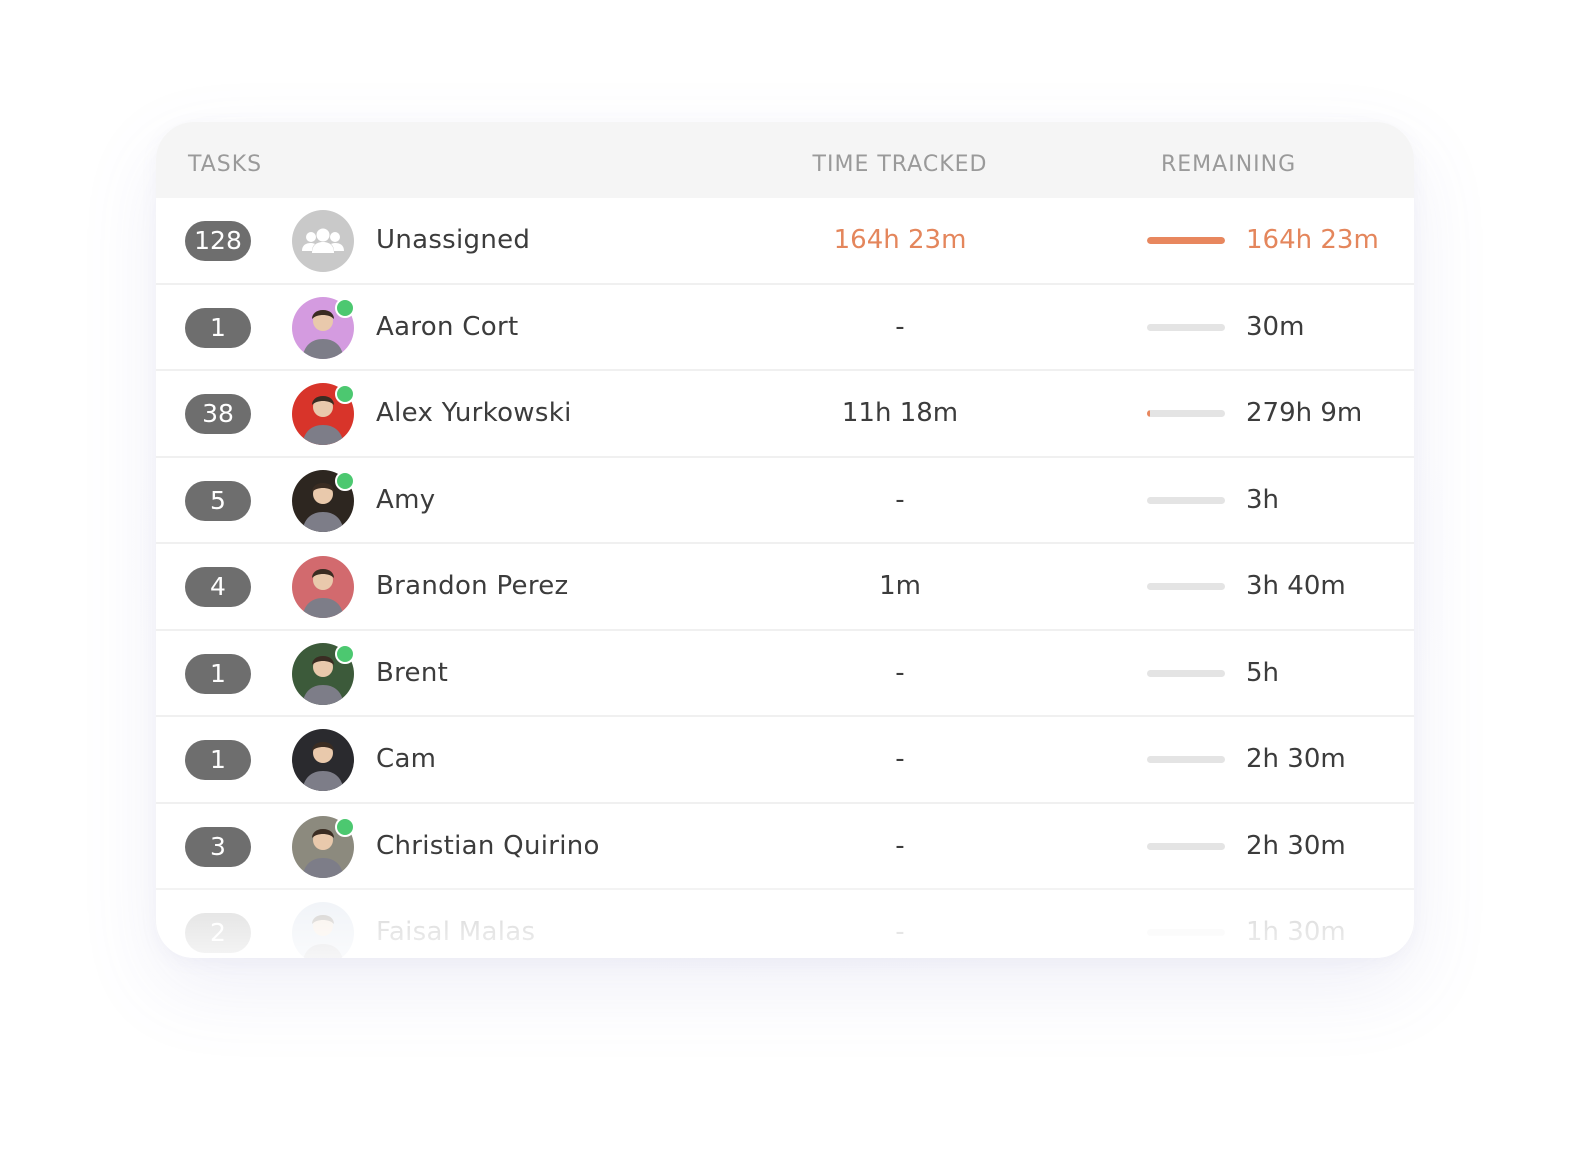 The image size is (1586, 1157). I want to click on remaining-value: 5h, so click(1263, 672).